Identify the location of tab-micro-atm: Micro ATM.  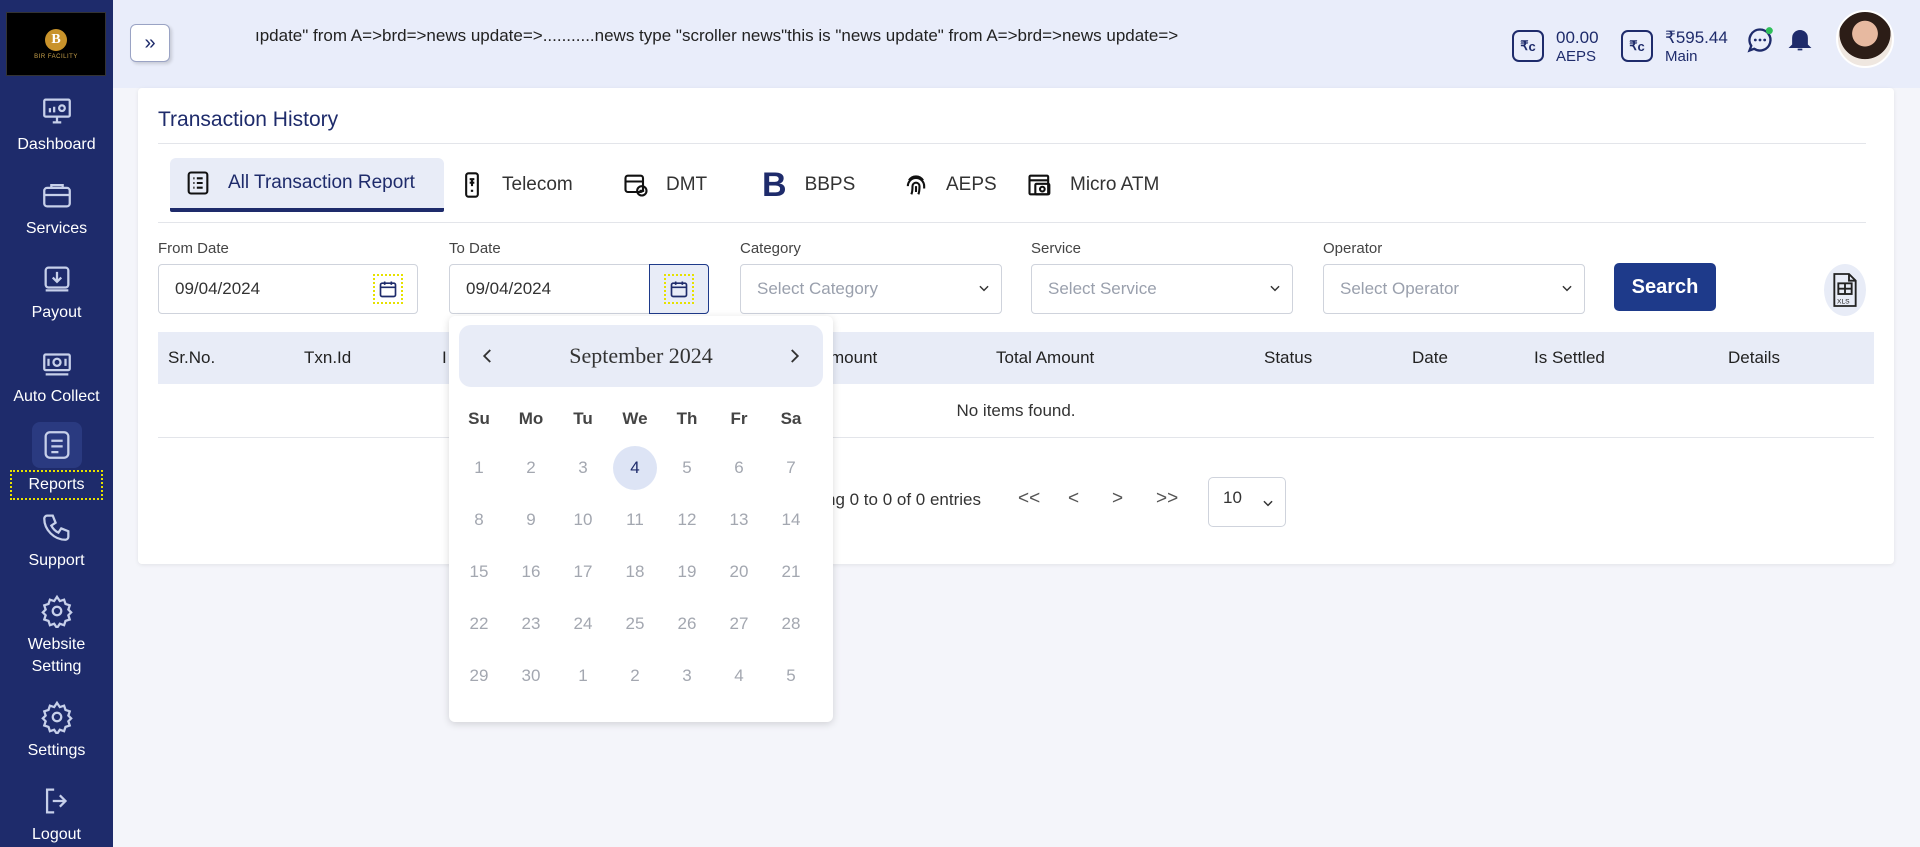
(1092, 185).